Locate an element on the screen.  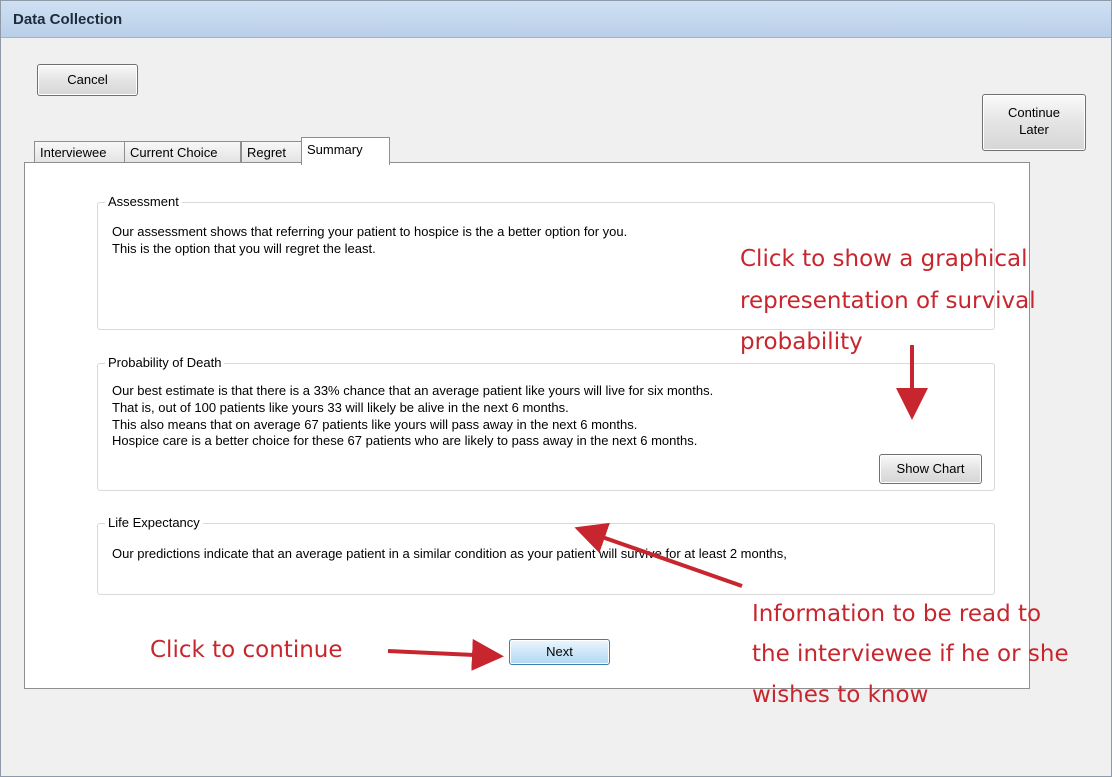
probability-title: Probability of Death is located at coordinates (165, 362).